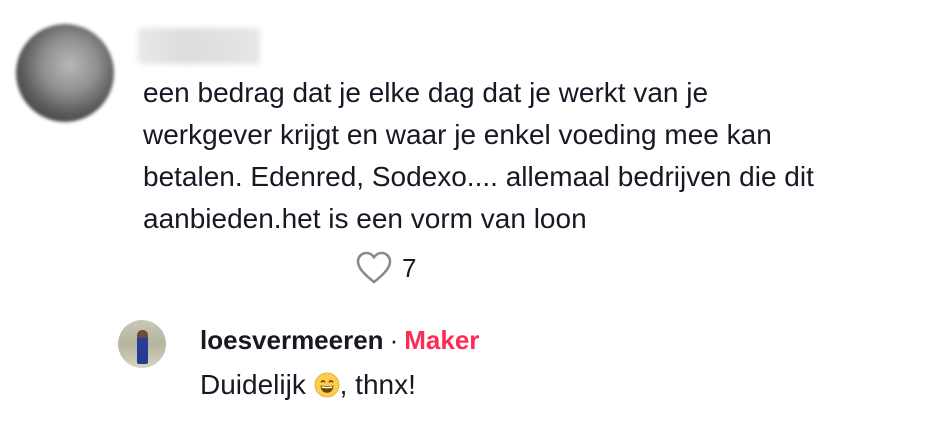 This screenshot has height=432, width=948. I want to click on like-count: 7, so click(409, 267).